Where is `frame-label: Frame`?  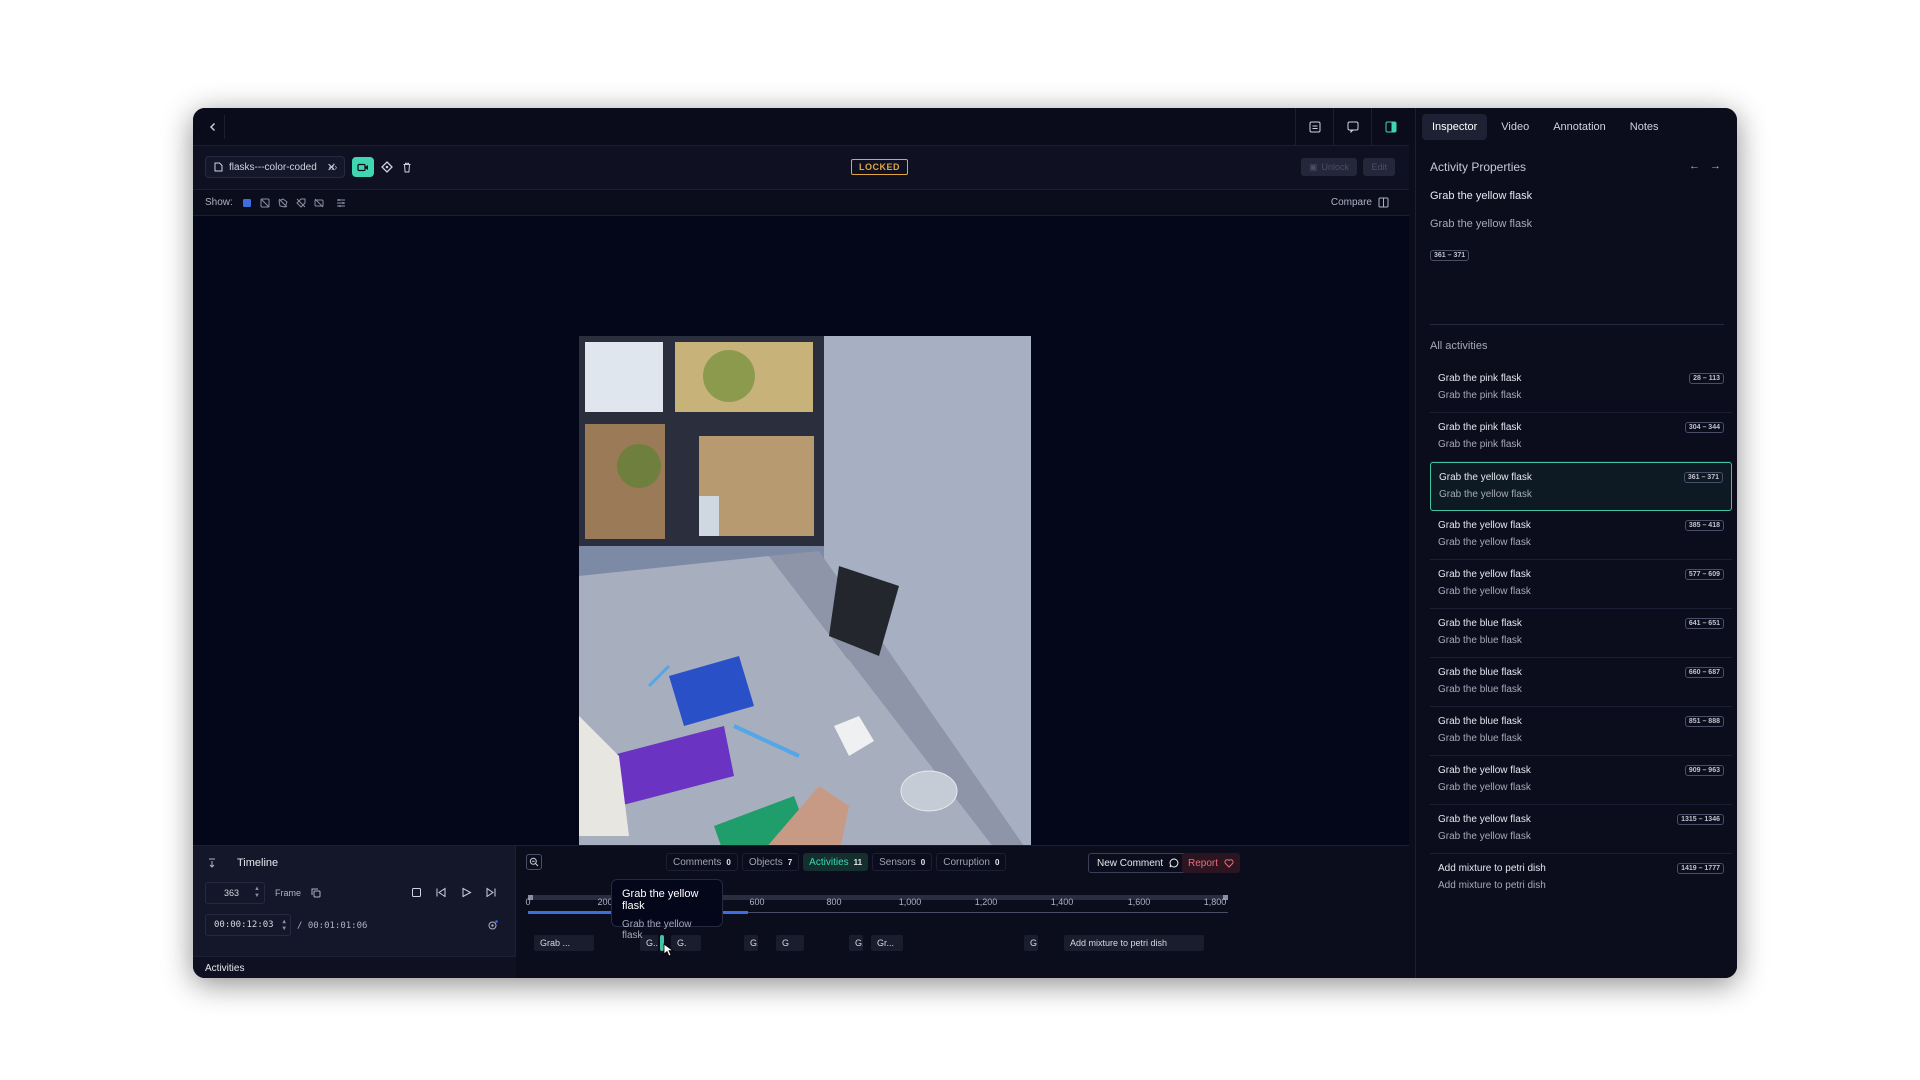
frame-label: Frame is located at coordinates (288, 893).